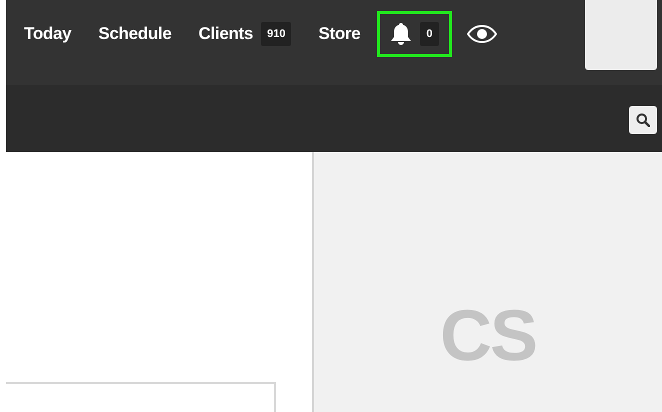 Image resolution: width=662 pixels, height=412 pixels. Describe the element at coordinates (481, 34) in the screenshot. I see `eye-icon` at that location.